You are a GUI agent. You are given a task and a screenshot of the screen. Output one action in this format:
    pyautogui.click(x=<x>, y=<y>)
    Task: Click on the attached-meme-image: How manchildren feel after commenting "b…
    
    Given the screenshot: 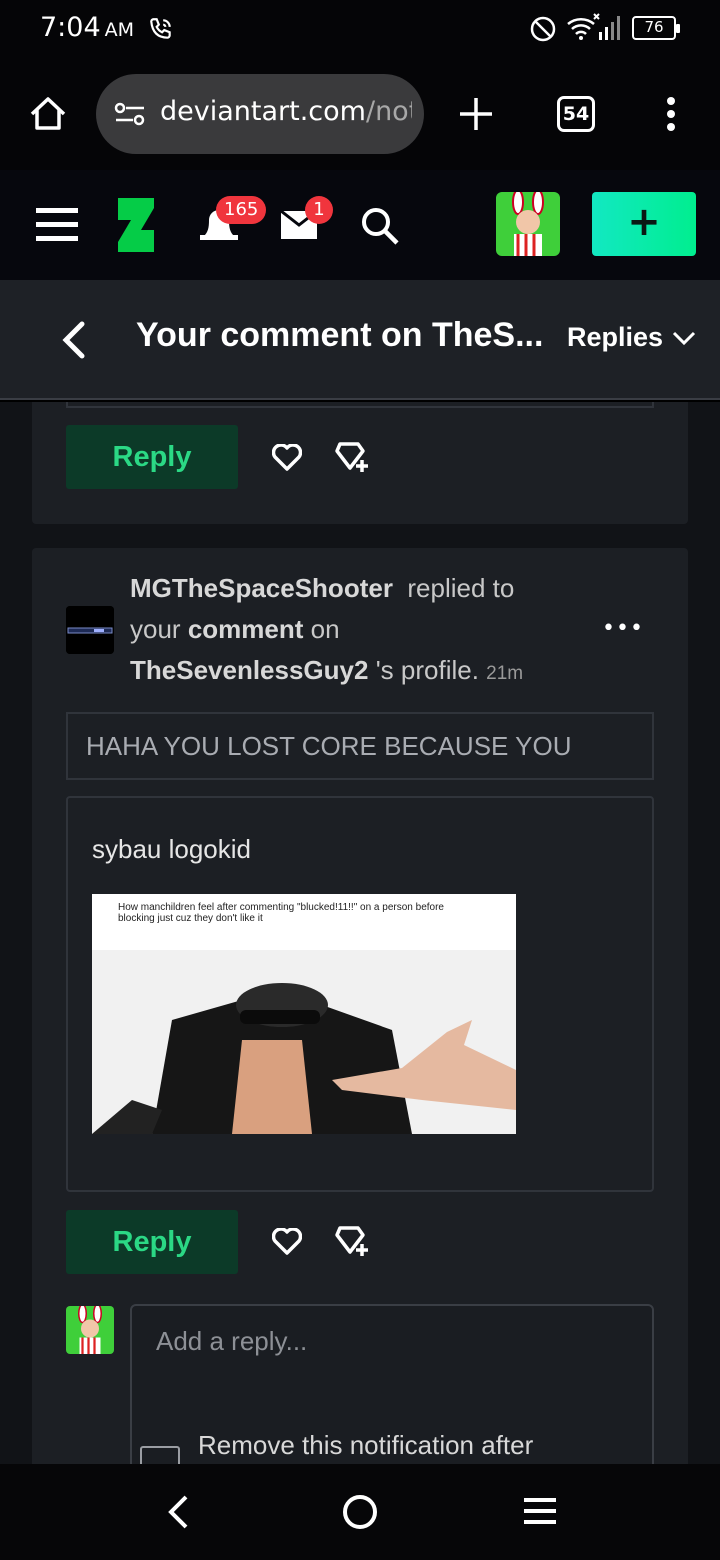 What is the action you would take?
    pyautogui.click(x=304, y=1014)
    